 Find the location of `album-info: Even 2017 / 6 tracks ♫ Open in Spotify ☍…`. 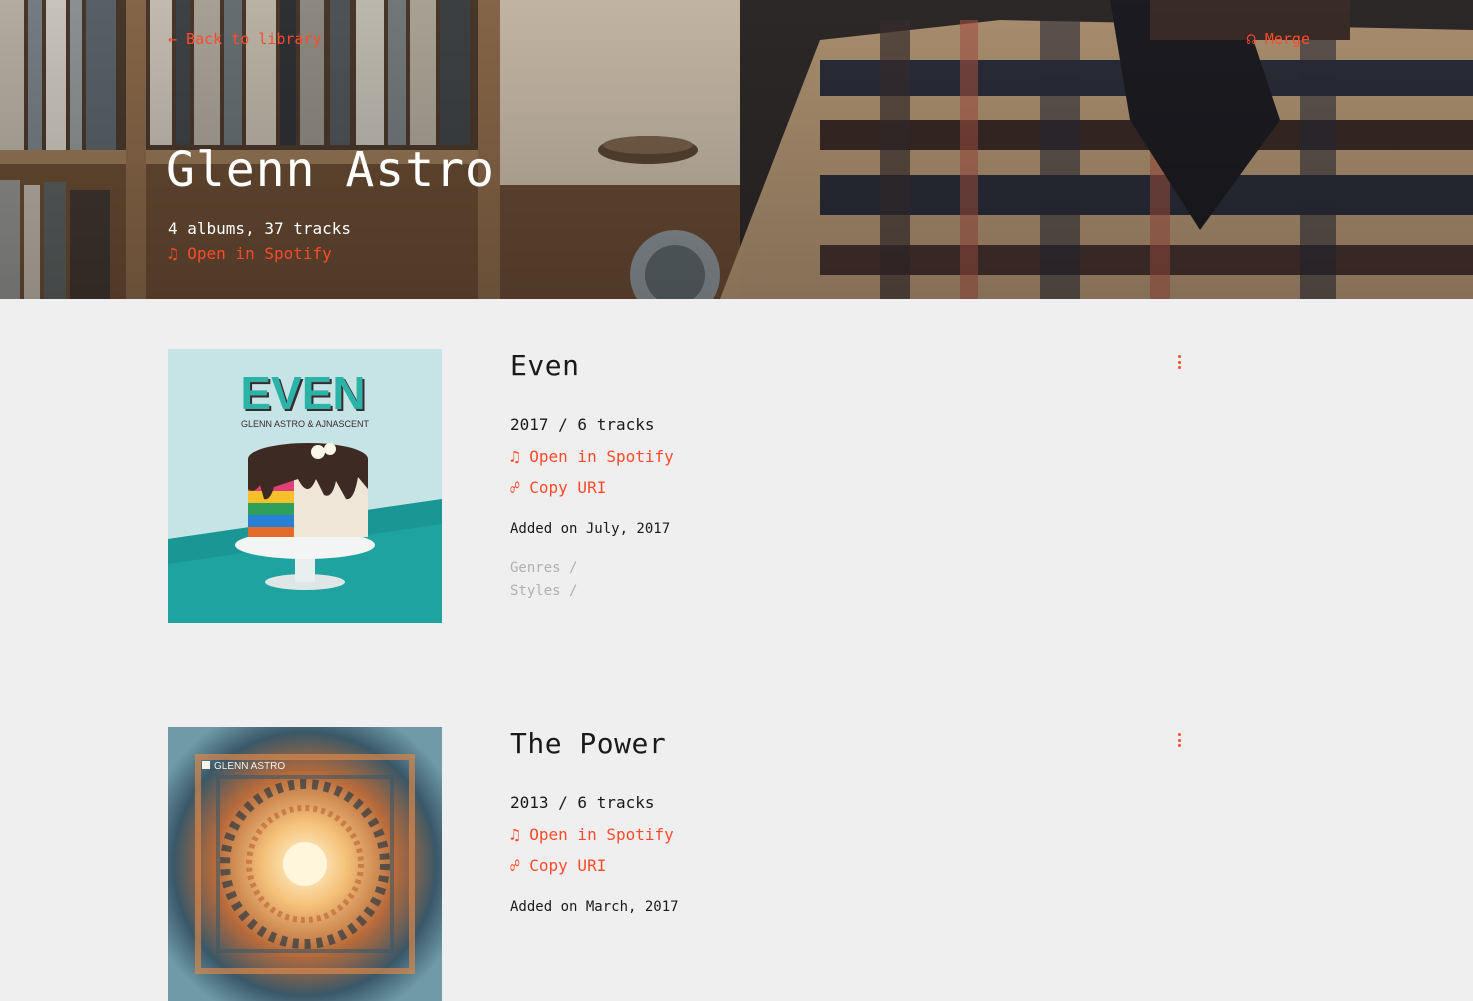

album-info: Even 2017 / 6 tracks ♫ Open in Spotify ☍… is located at coordinates (840, 476).